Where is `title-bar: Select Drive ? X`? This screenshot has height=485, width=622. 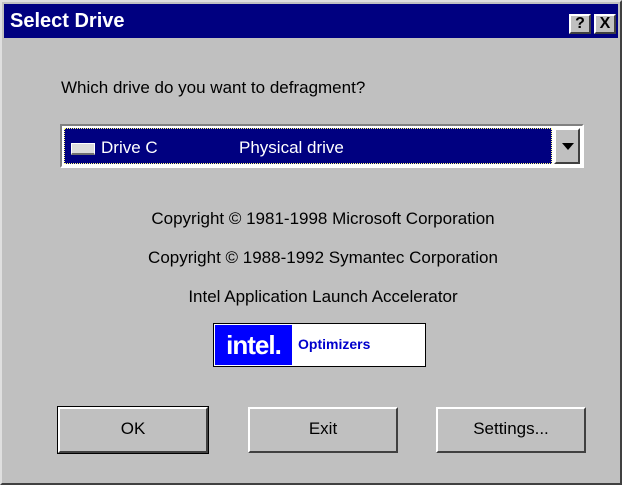 title-bar: Select Drive ? X is located at coordinates (311, 21).